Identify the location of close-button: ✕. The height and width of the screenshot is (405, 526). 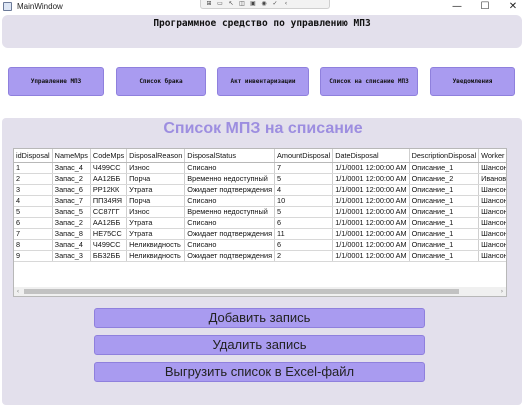
(513, 7).